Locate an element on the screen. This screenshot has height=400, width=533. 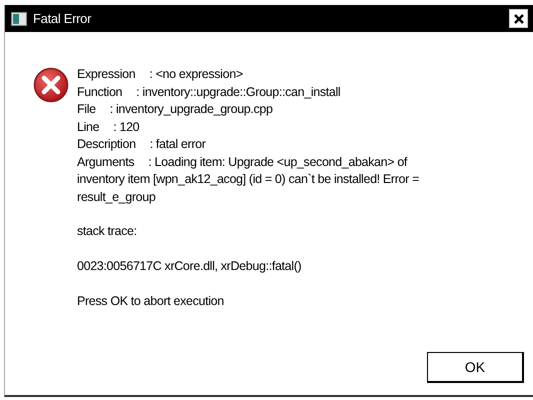
stack-trace-line: 0023:0056717C xrCore.dll, xrDebug::fatal() is located at coordinates (189, 266).